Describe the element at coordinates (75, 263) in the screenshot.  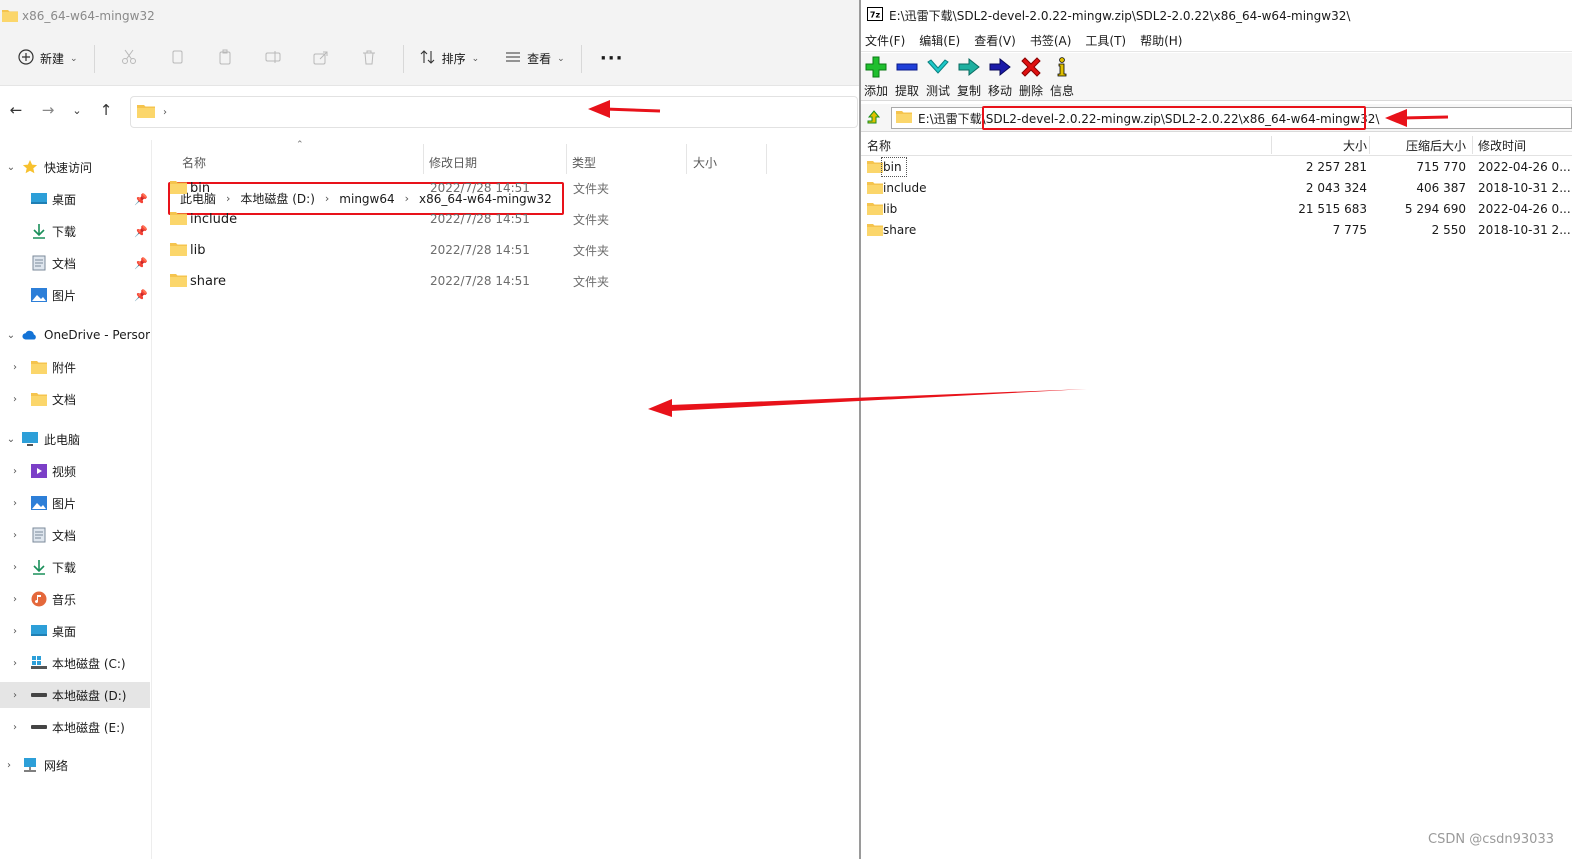
I see `nav-qa-documents: 文档 📌` at that location.